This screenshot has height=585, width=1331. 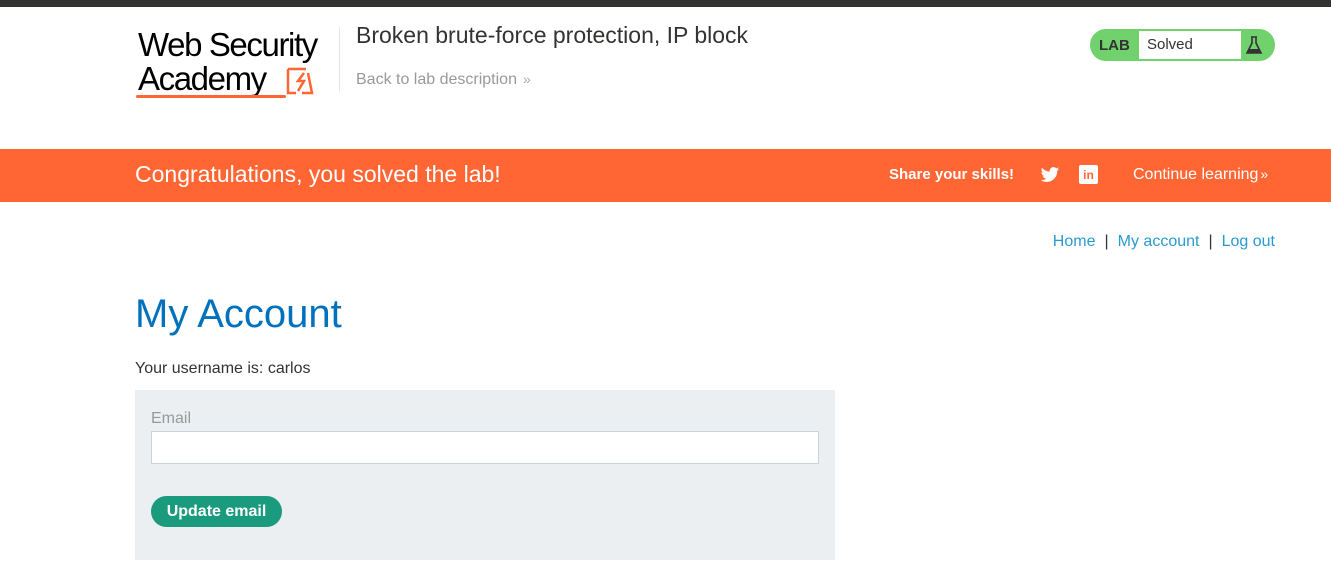 What do you see at coordinates (216, 511) in the screenshot?
I see `update-email-button: Update email` at bounding box center [216, 511].